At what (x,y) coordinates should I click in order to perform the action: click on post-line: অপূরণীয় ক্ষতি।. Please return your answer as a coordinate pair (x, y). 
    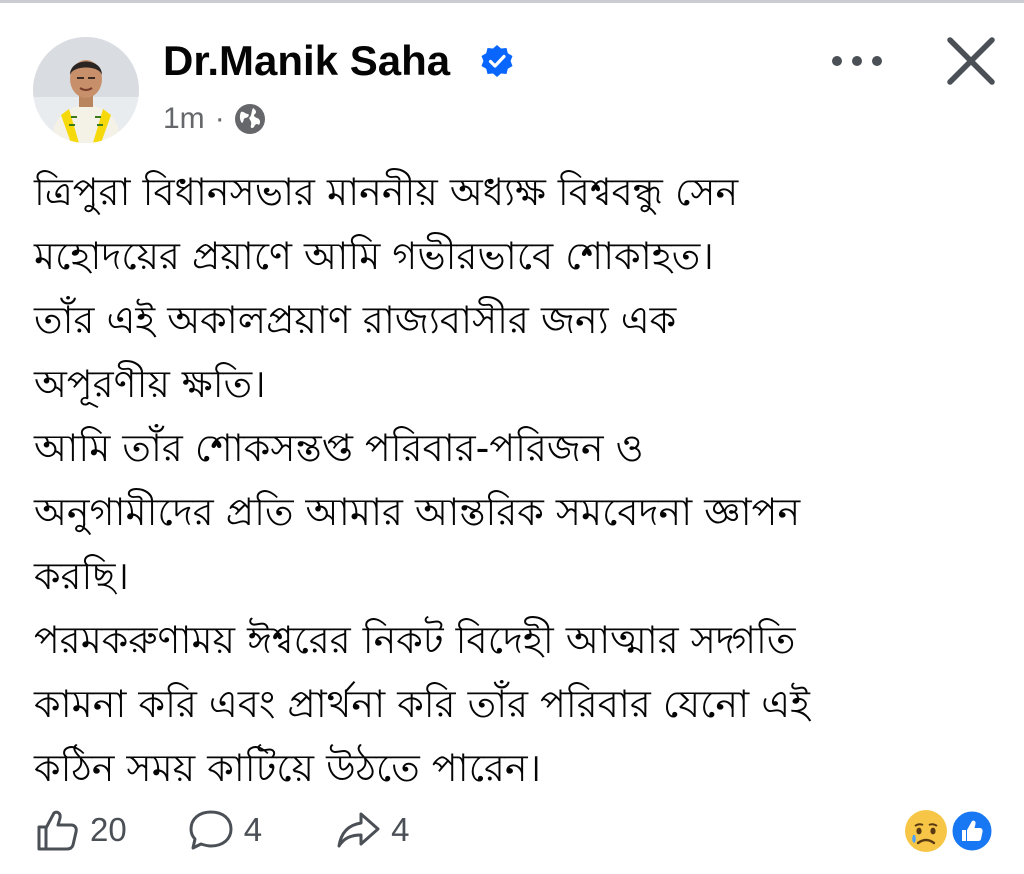
    Looking at the image, I should click on (150, 384).